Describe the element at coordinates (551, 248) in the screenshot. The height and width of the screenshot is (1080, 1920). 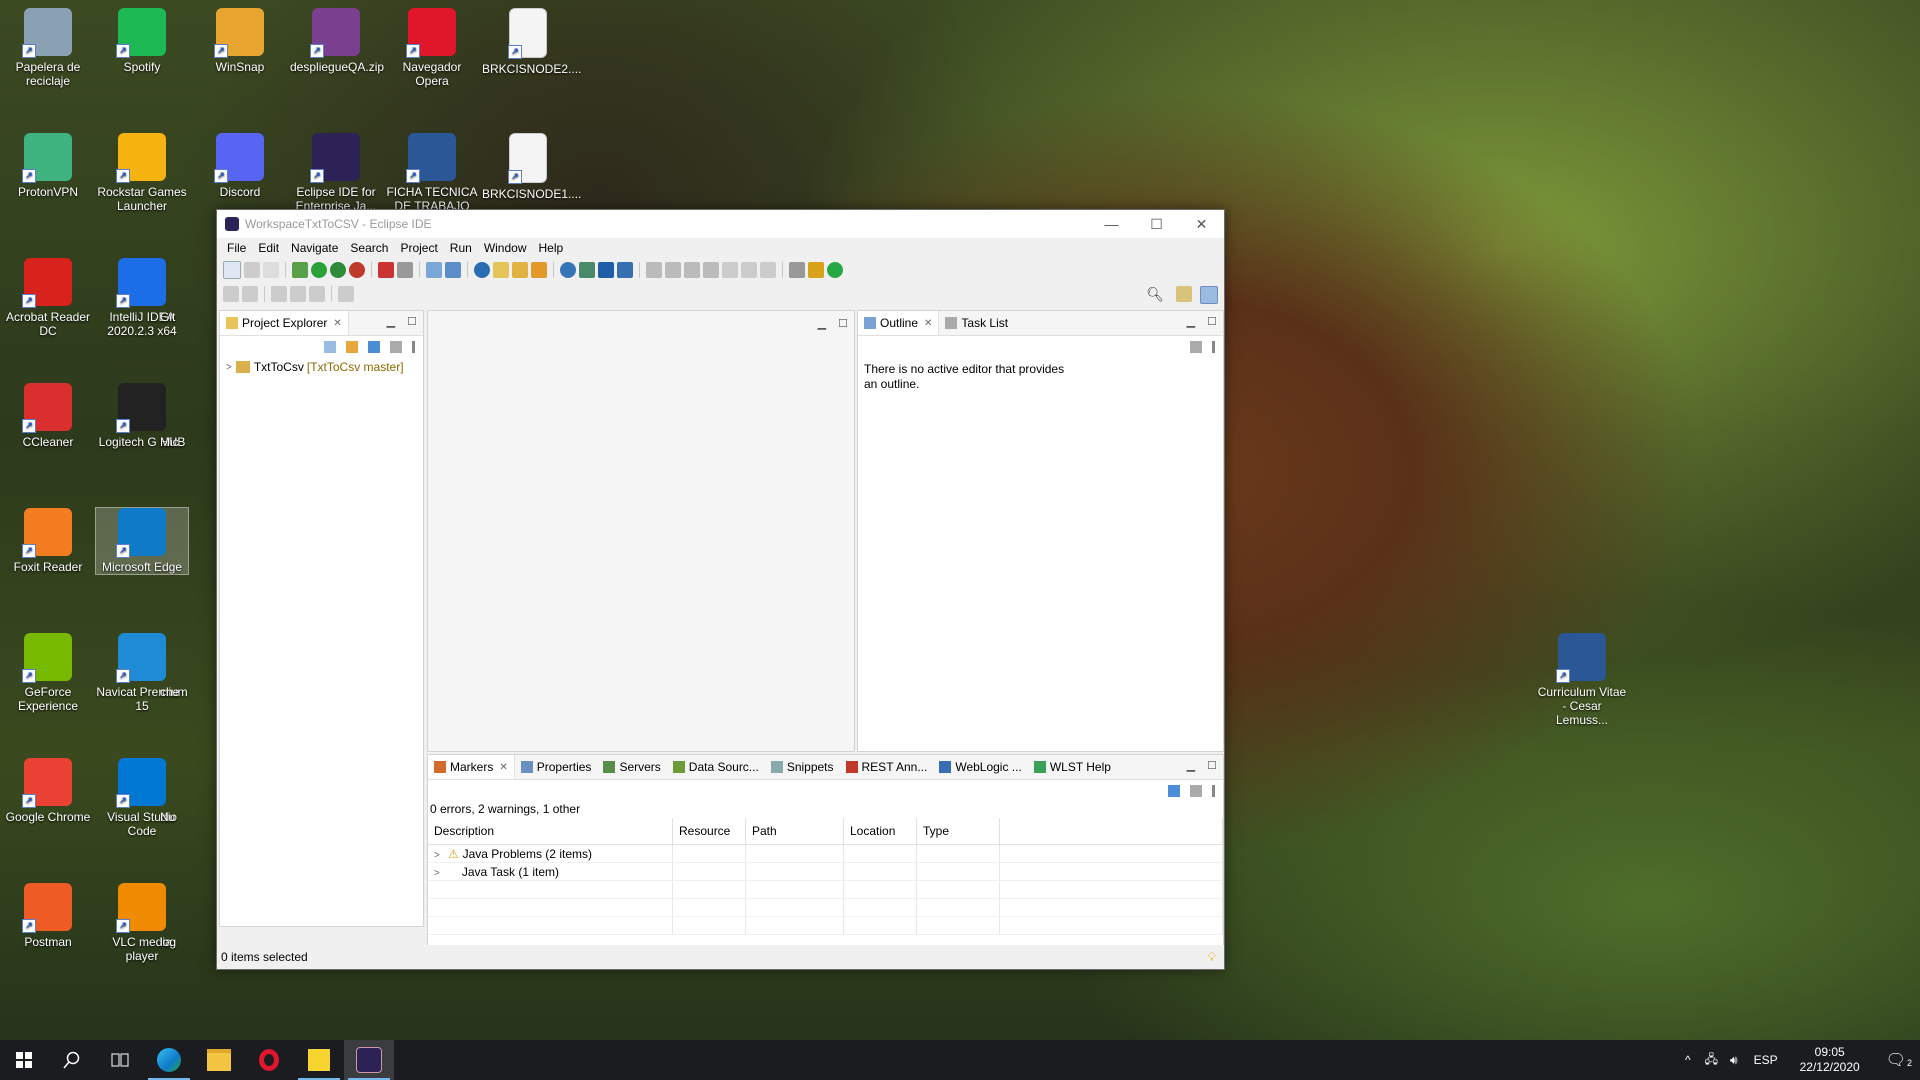
I see `menu-help: Help` at that location.